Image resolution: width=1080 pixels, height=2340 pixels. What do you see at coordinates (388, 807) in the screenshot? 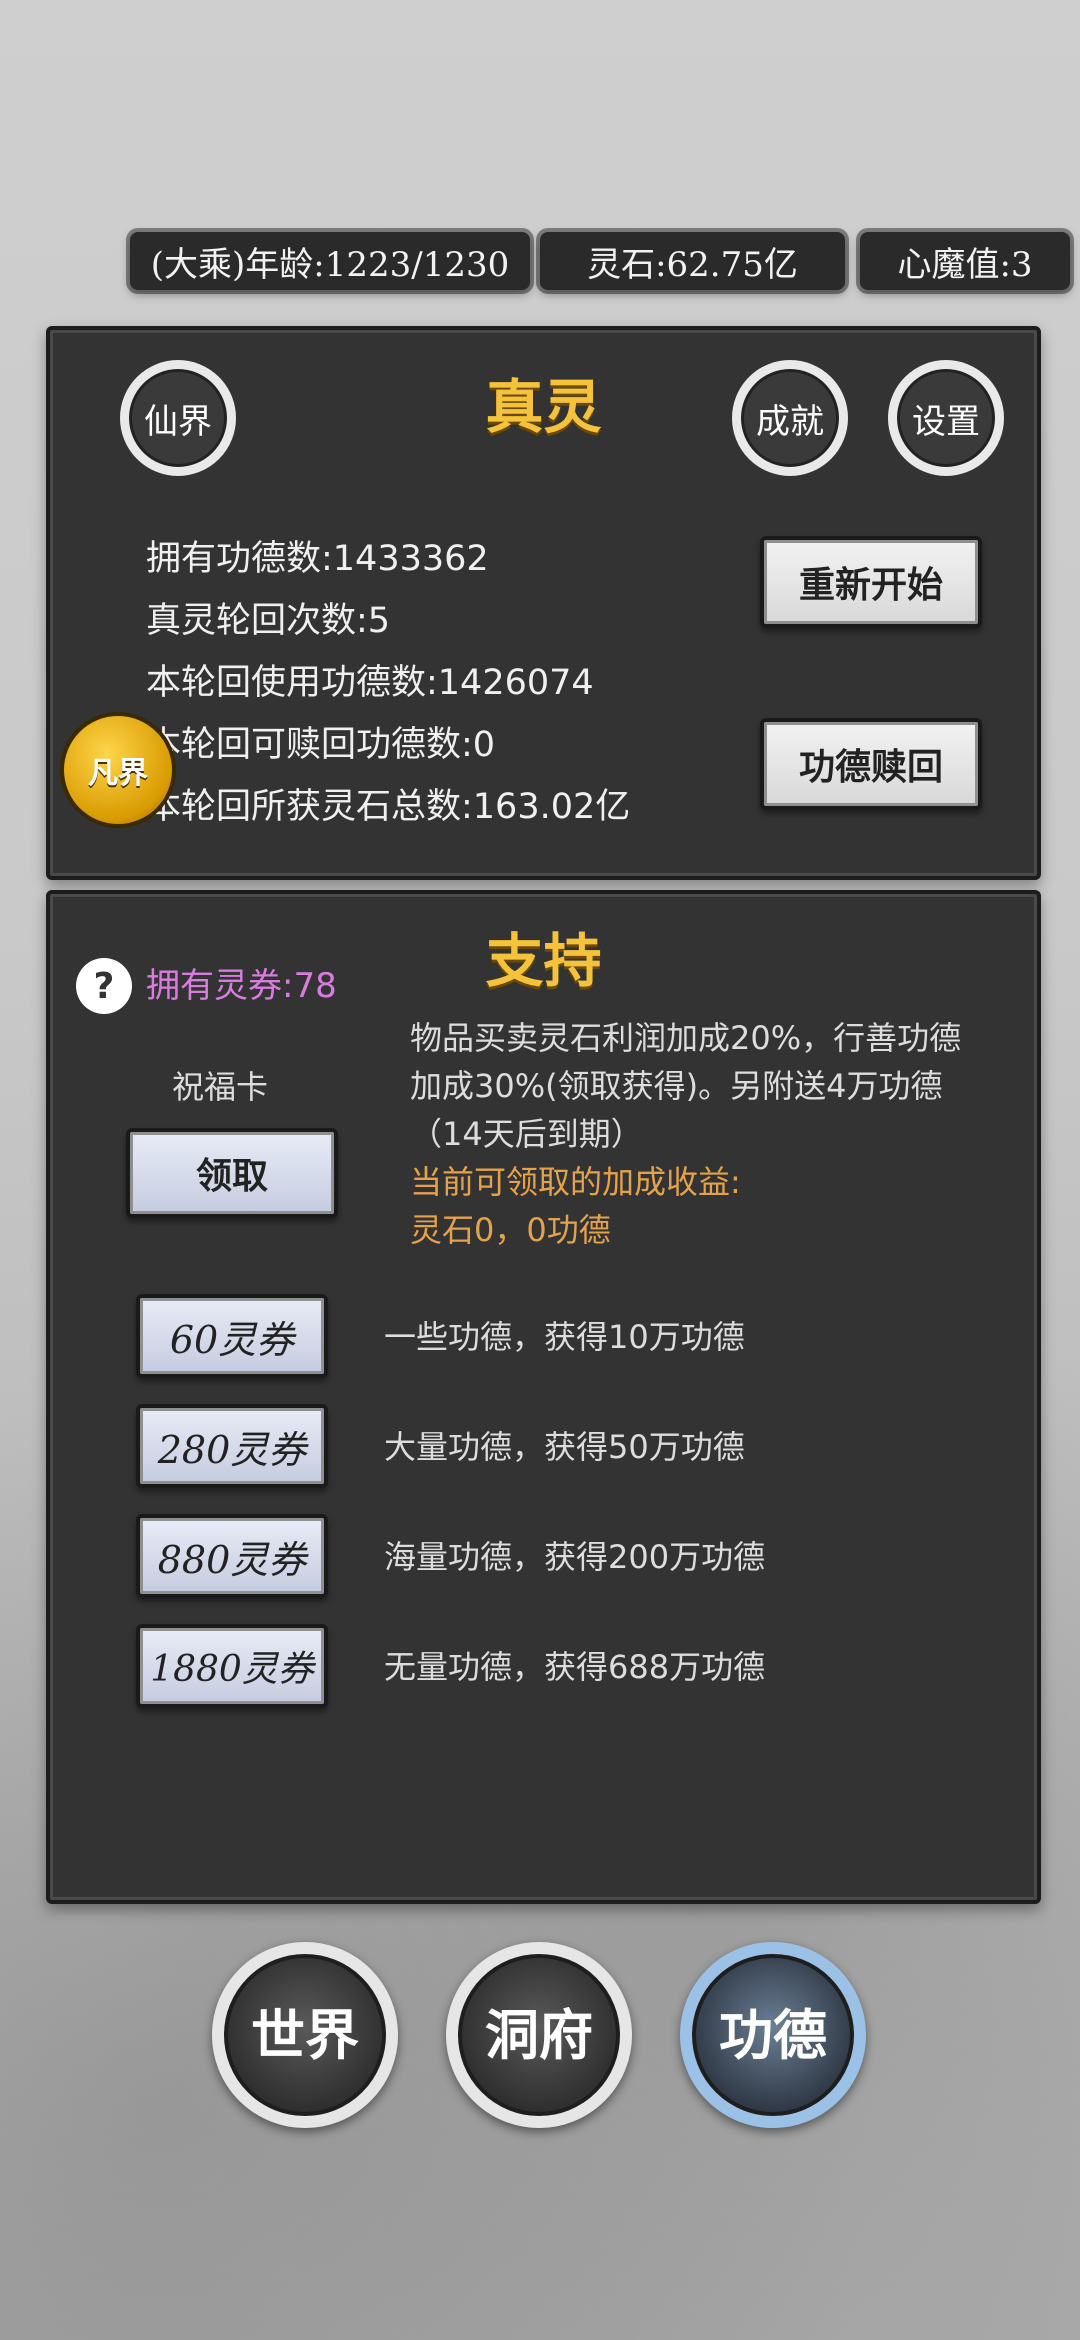
I see `stone-total: 本轮回所获灵石总数:163.02亿` at bounding box center [388, 807].